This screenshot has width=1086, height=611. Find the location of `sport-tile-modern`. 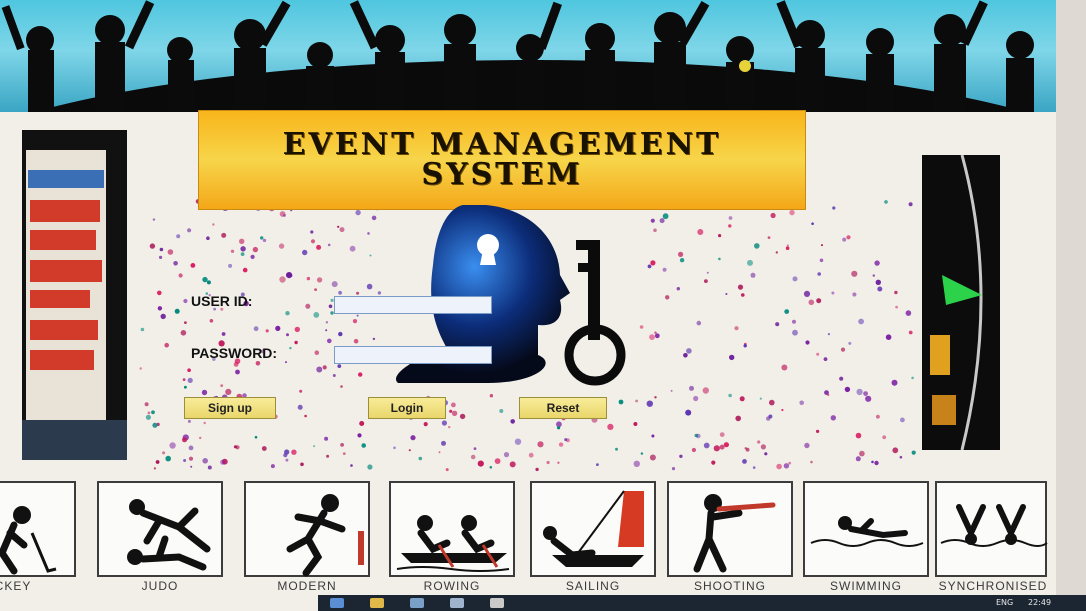

sport-tile-modern is located at coordinates (307, 529).